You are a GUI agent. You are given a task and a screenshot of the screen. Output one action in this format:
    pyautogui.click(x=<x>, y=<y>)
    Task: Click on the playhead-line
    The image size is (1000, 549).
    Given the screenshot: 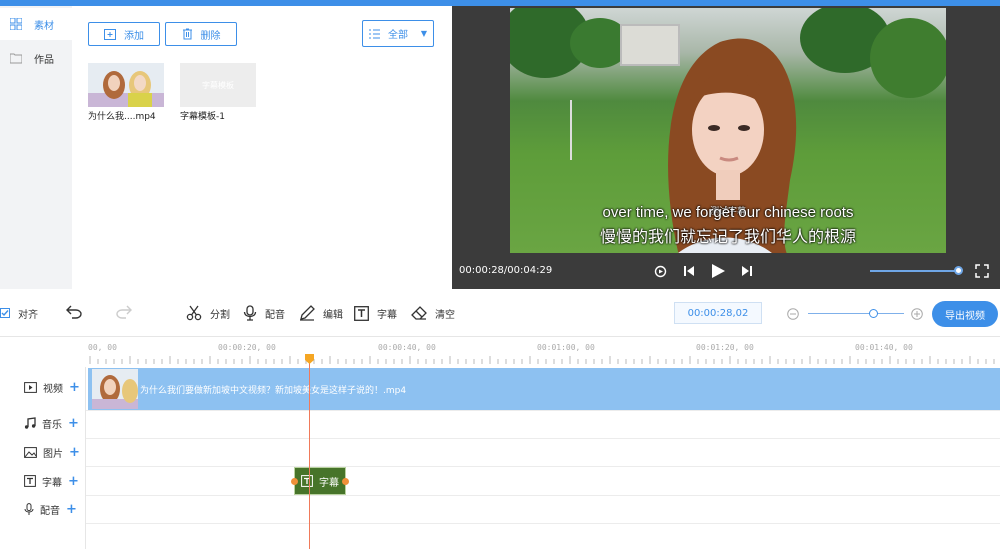 What is the action you would take?
    pyautogui.click(x=309, y=454)
    